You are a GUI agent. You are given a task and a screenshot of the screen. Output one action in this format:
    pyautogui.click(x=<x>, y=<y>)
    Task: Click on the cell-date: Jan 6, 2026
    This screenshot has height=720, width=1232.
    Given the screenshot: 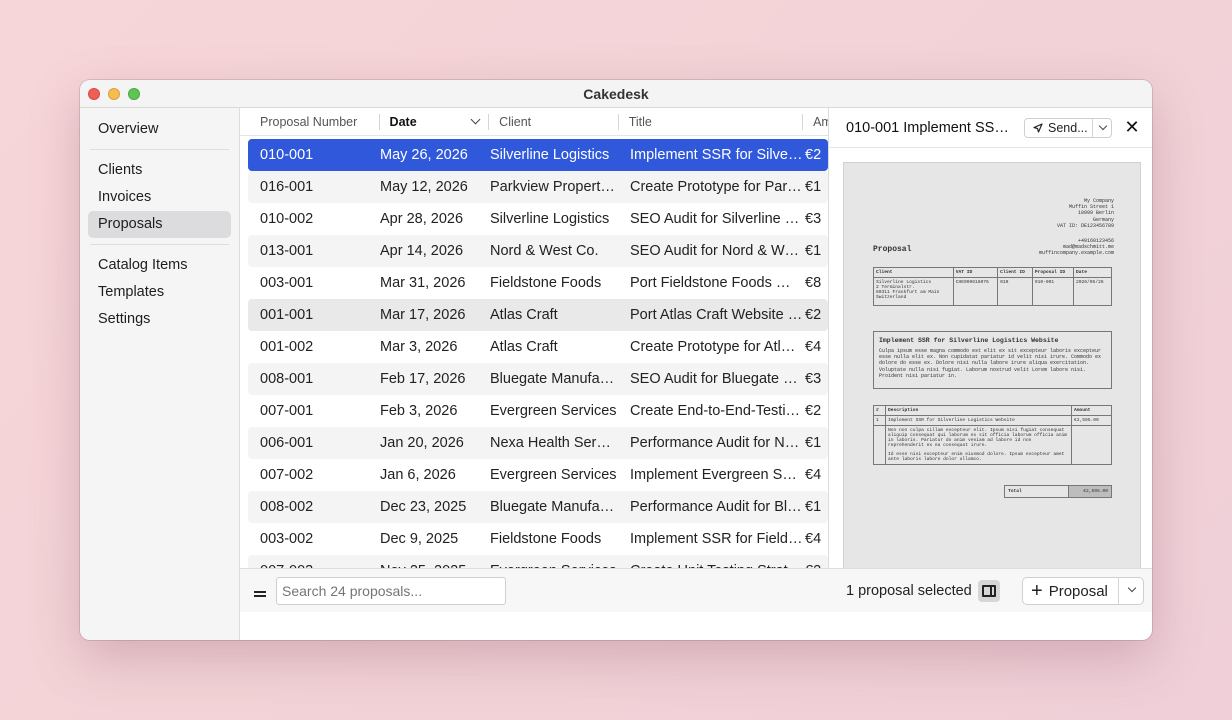 What is the action you would take?
    pyautogui.click(x=418, y=475)
    